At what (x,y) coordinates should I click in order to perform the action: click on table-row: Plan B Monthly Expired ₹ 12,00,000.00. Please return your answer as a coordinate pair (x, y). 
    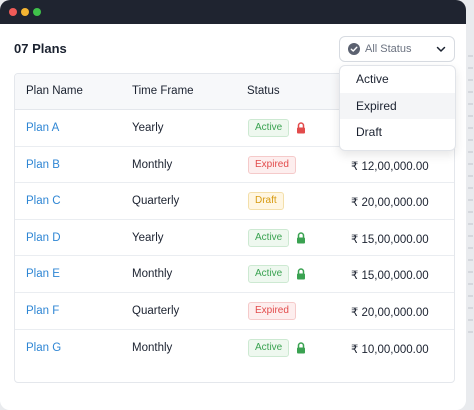
    Looking at the image, I should click on (234, 165).